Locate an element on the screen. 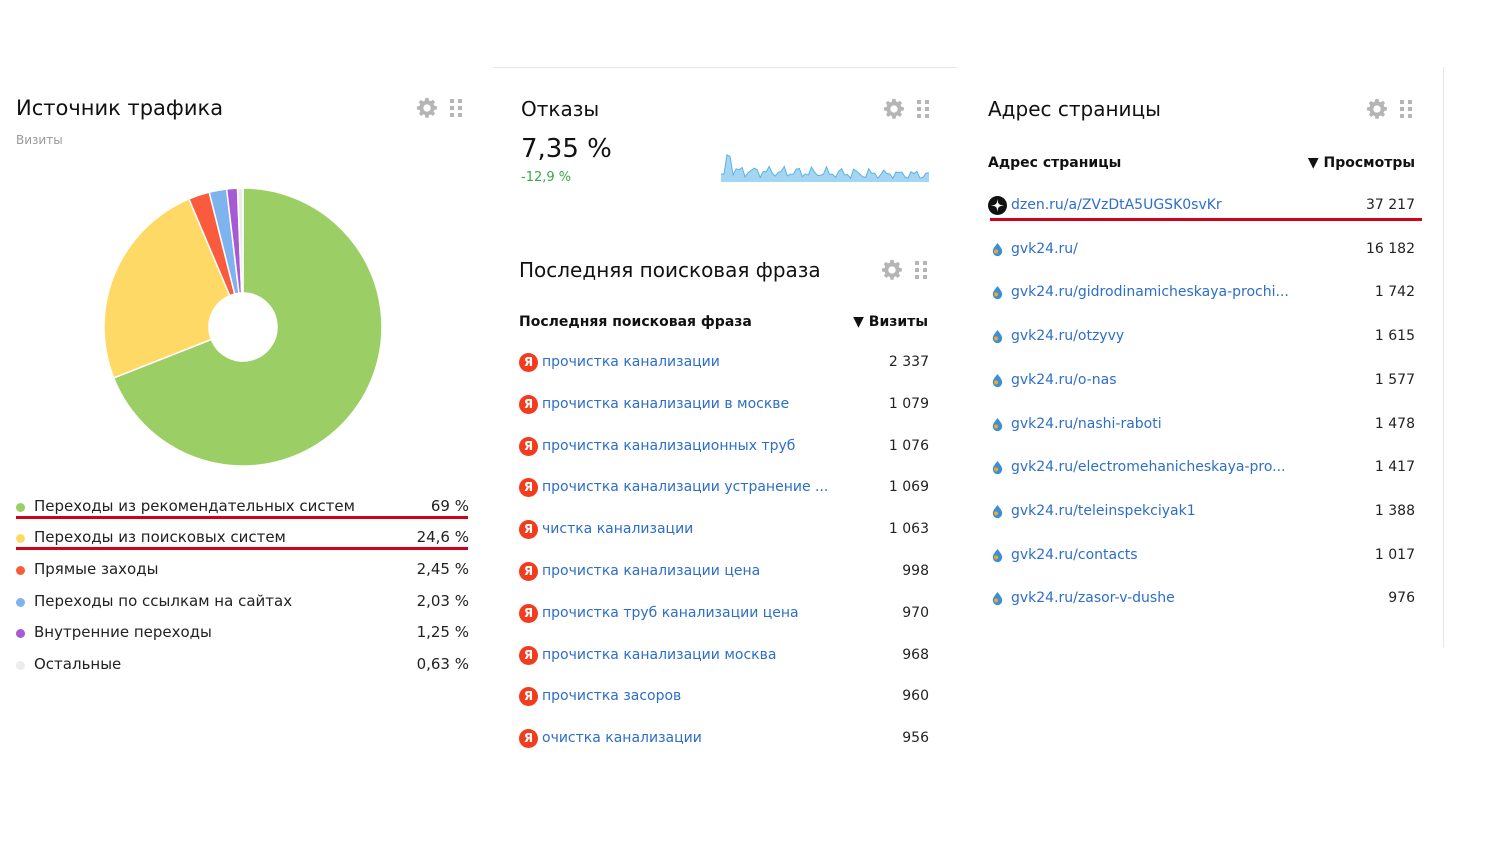  search-phrase-link: прочистка засоров is located at coordinates (611, 696).